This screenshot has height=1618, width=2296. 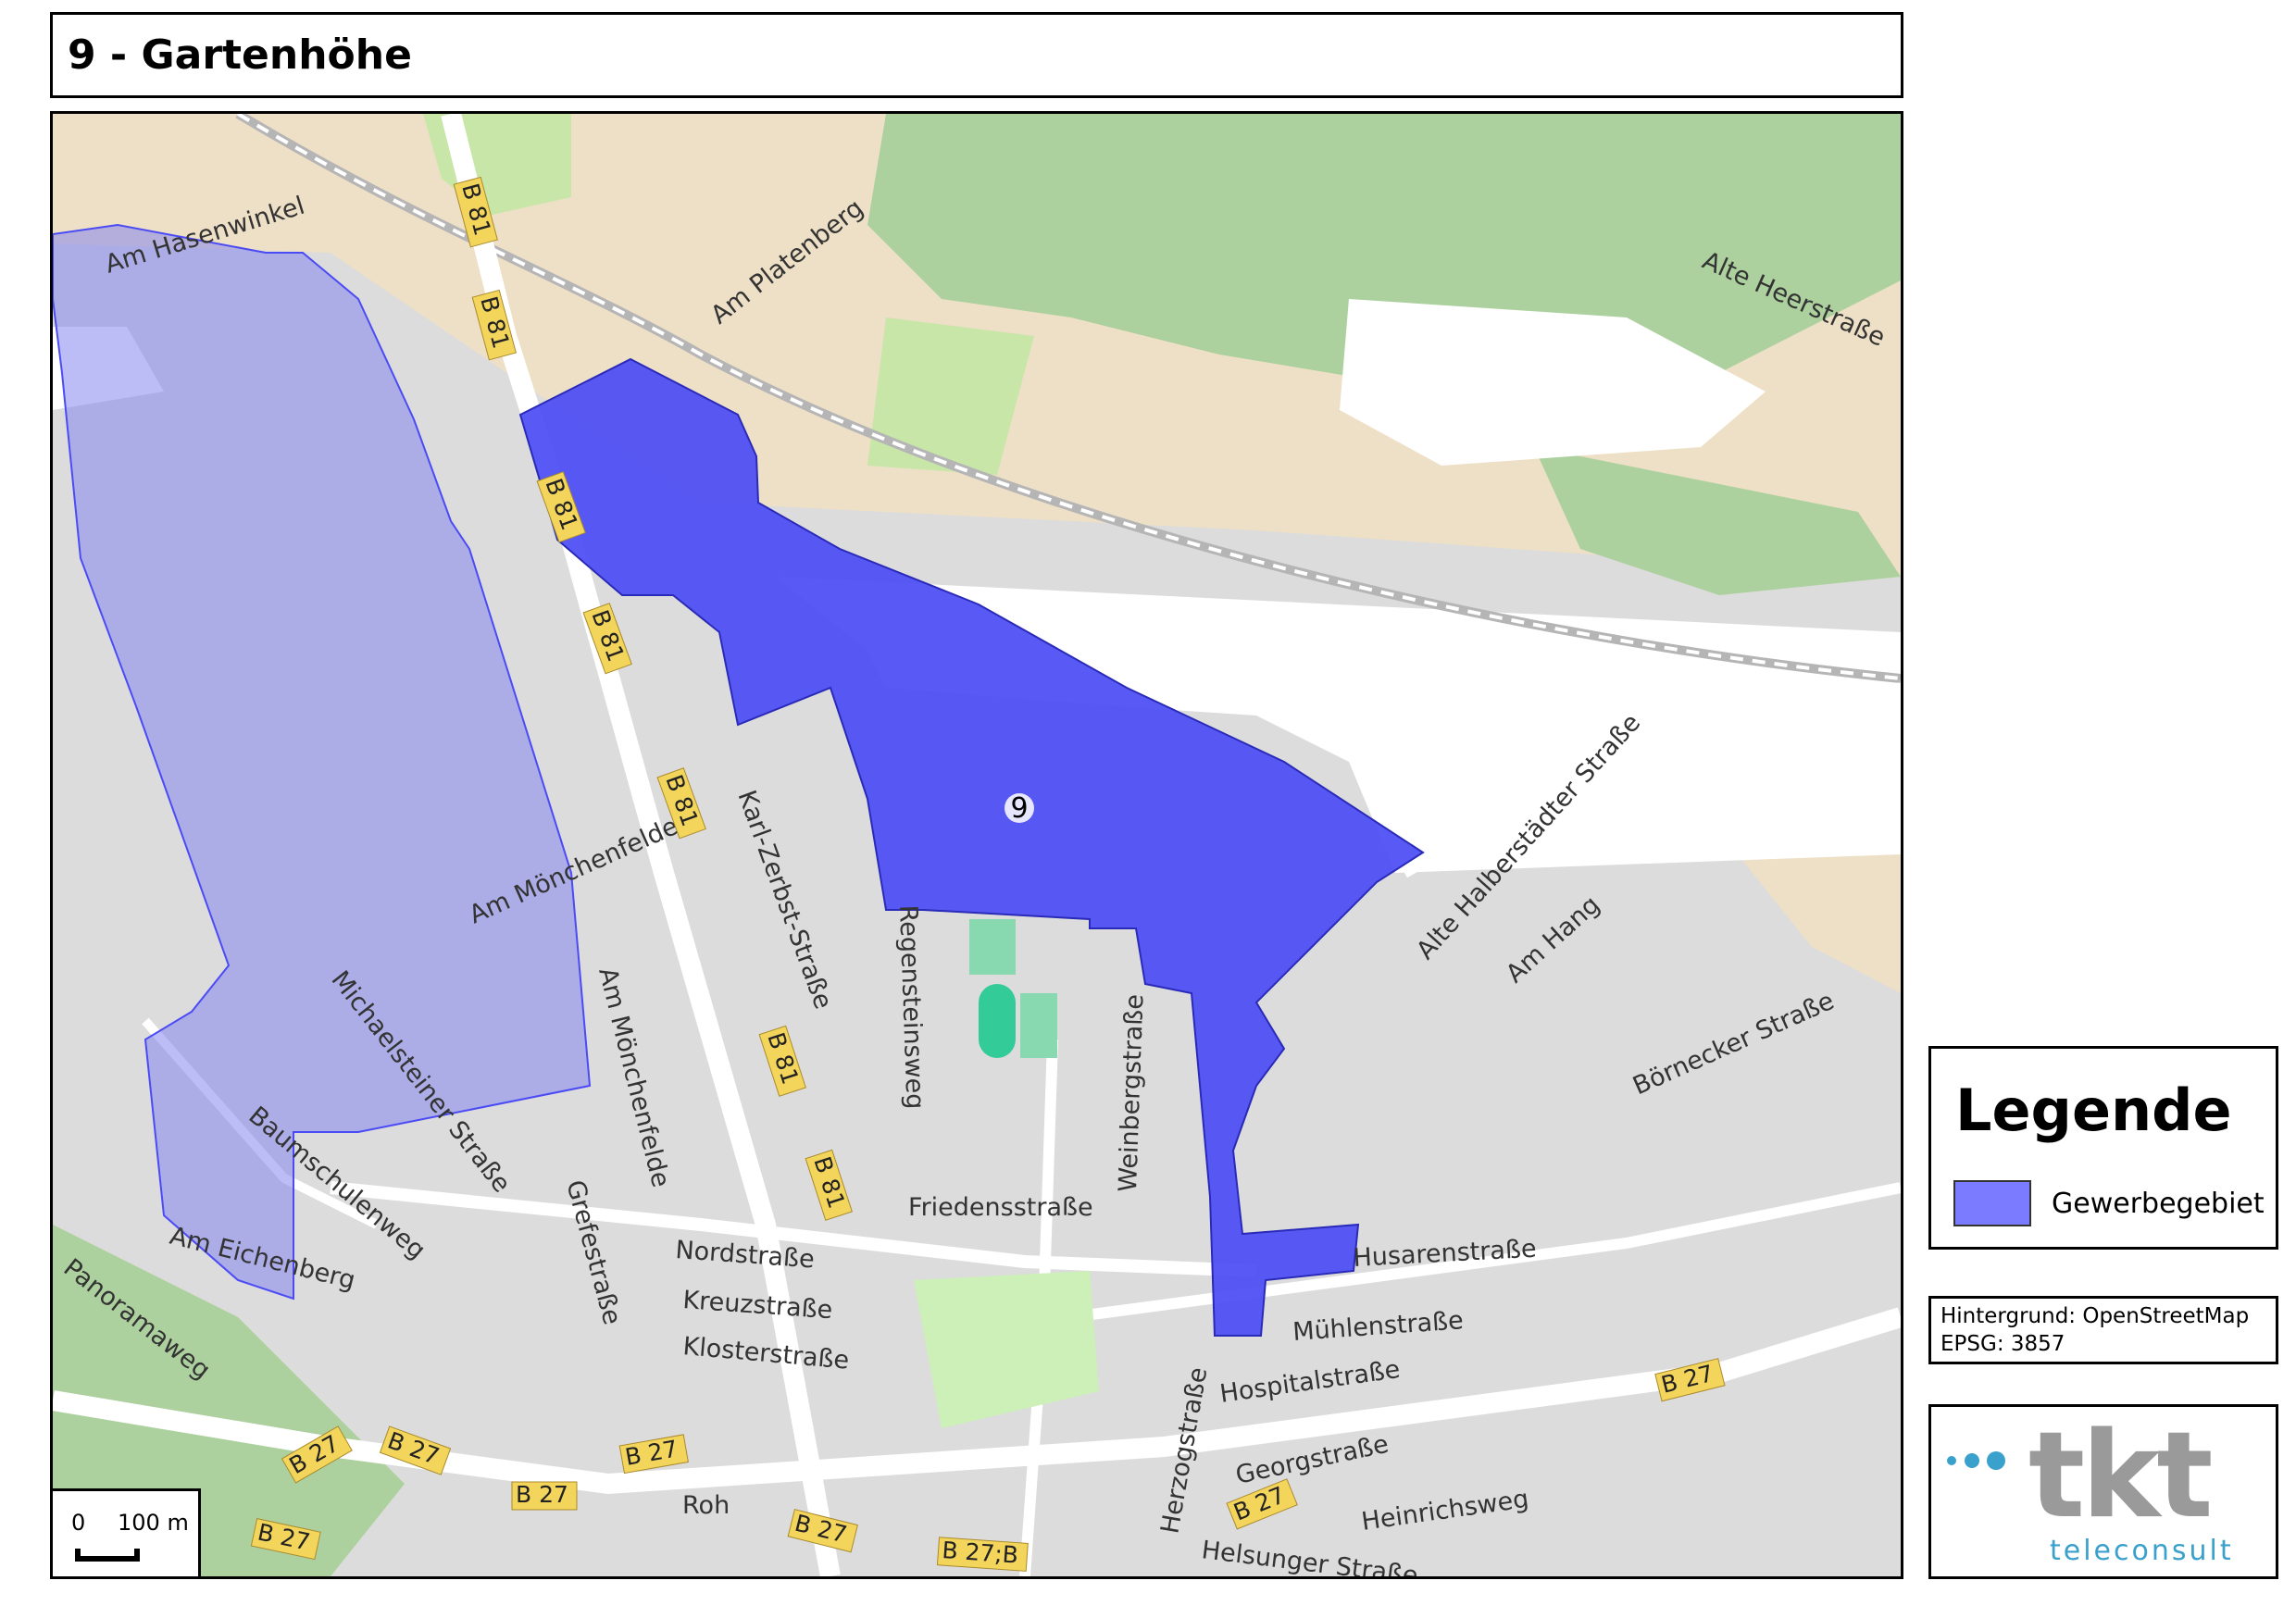 I want to click on svg-text: B 27;B, so click(x=980, y=1553).